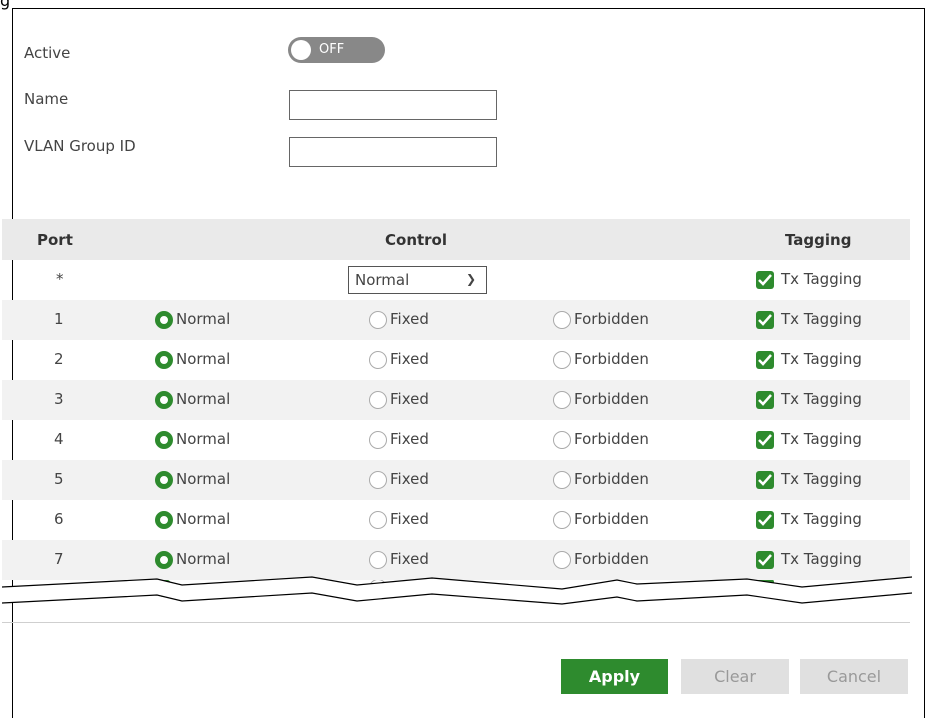 This screenshot has width=927, height=718. I want to click on apply-button: Apply, so click(614, 676).